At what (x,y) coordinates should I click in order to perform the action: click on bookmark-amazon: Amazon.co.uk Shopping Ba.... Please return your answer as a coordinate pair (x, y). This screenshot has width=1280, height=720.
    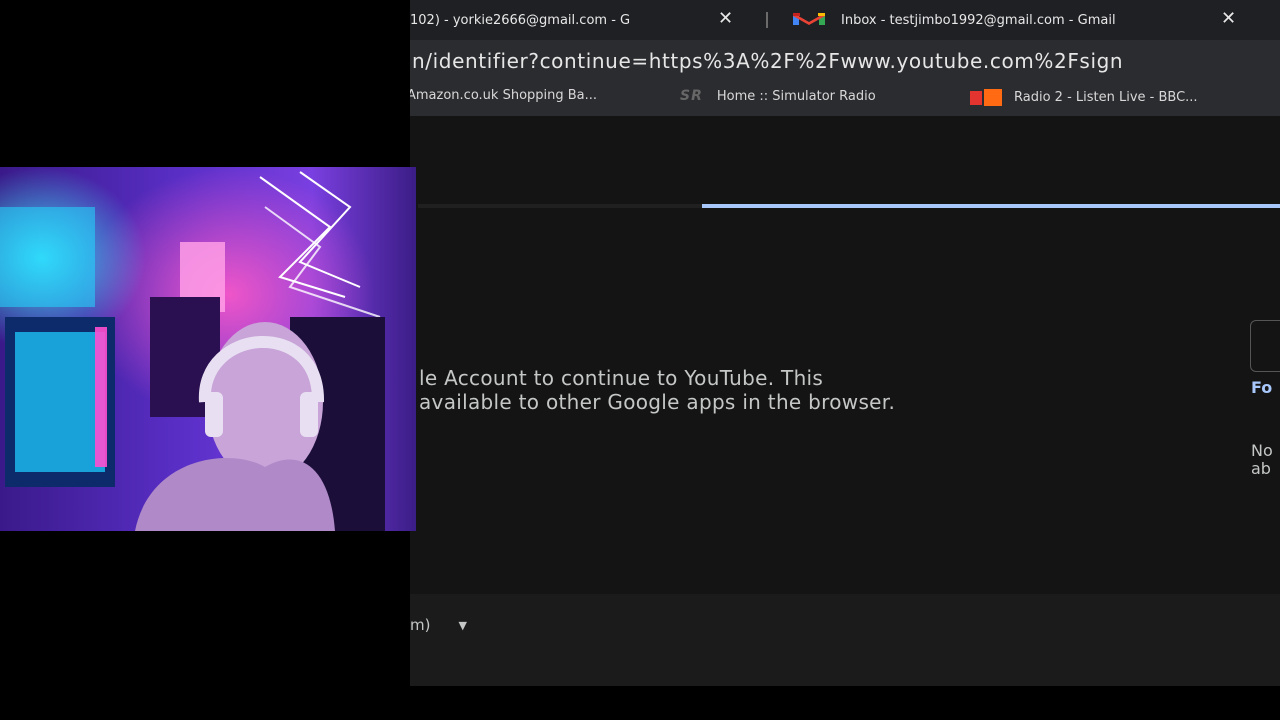
    Looking at the image, I should click on (503, 95).